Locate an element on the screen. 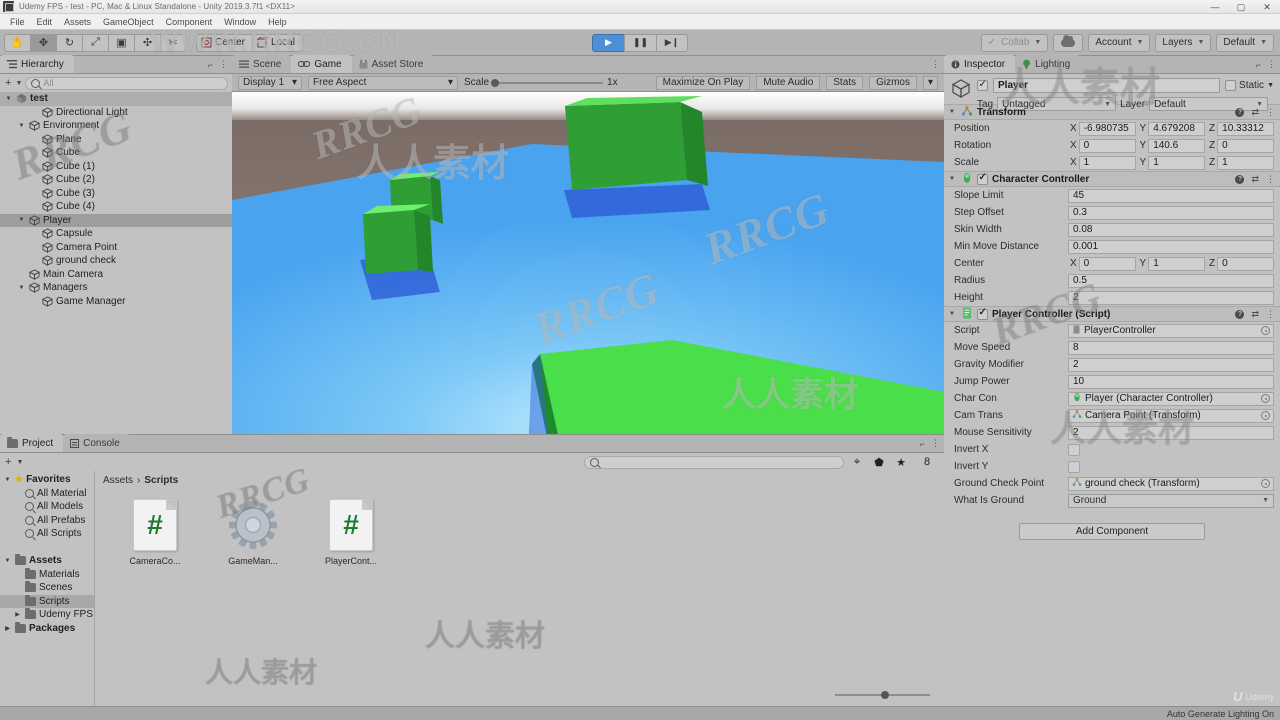 Image resolution: width=1280 pixels, height=720 pixels. menu-gameobject: GameObject is located at coordinates (128, 22).